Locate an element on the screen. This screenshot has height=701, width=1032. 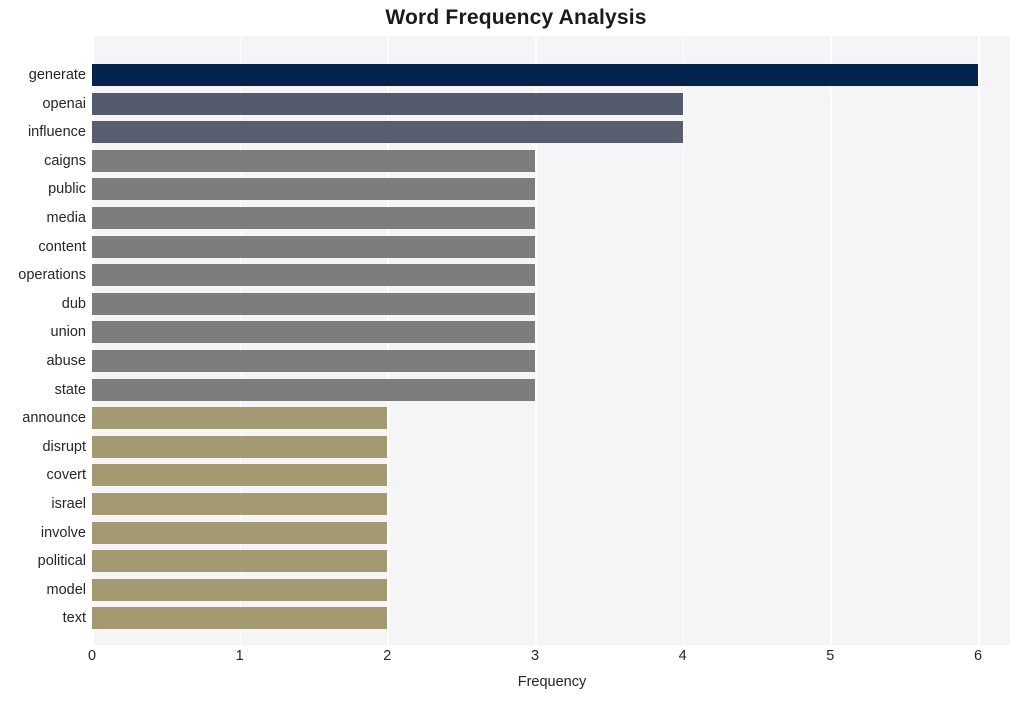
y-tick-label-covert: covert is located at coordinates (66, 475).